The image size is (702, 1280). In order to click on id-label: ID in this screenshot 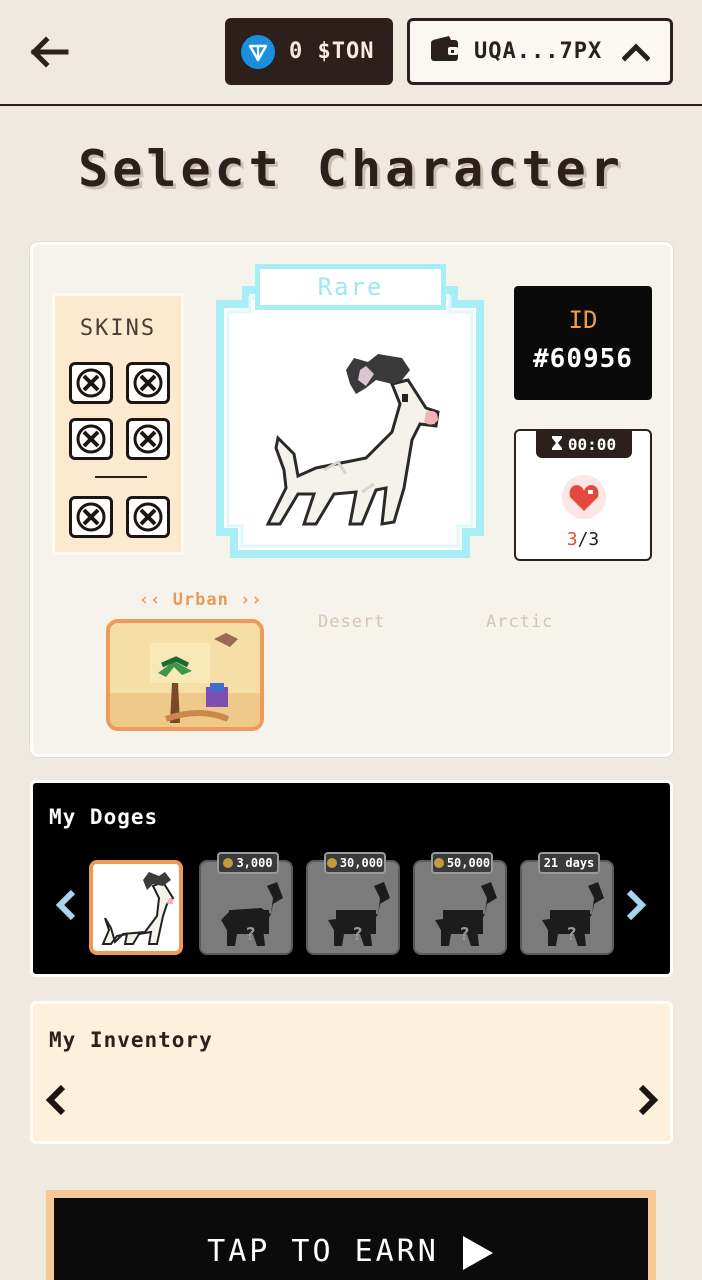, I will do `click(583, 320)`.